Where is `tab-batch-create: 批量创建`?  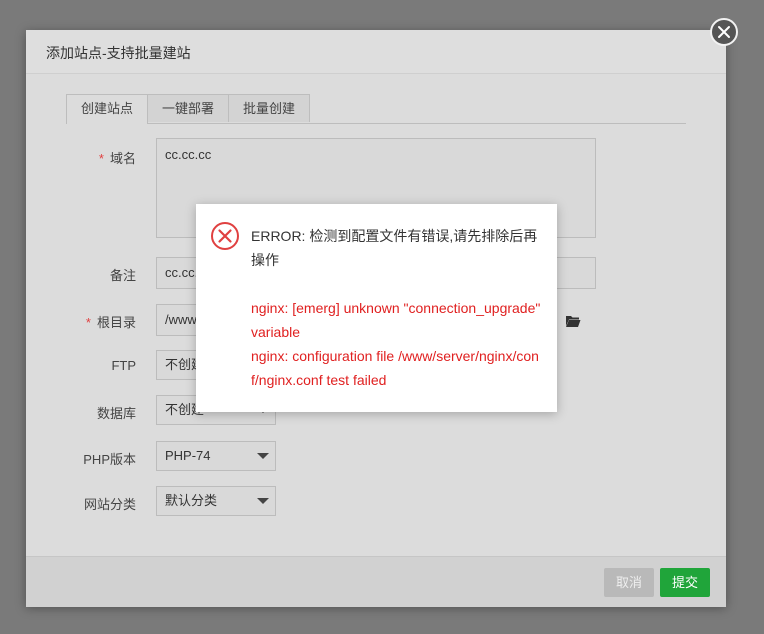
tab-batch-create: 批量创建 is located at coordinates (269, 108).